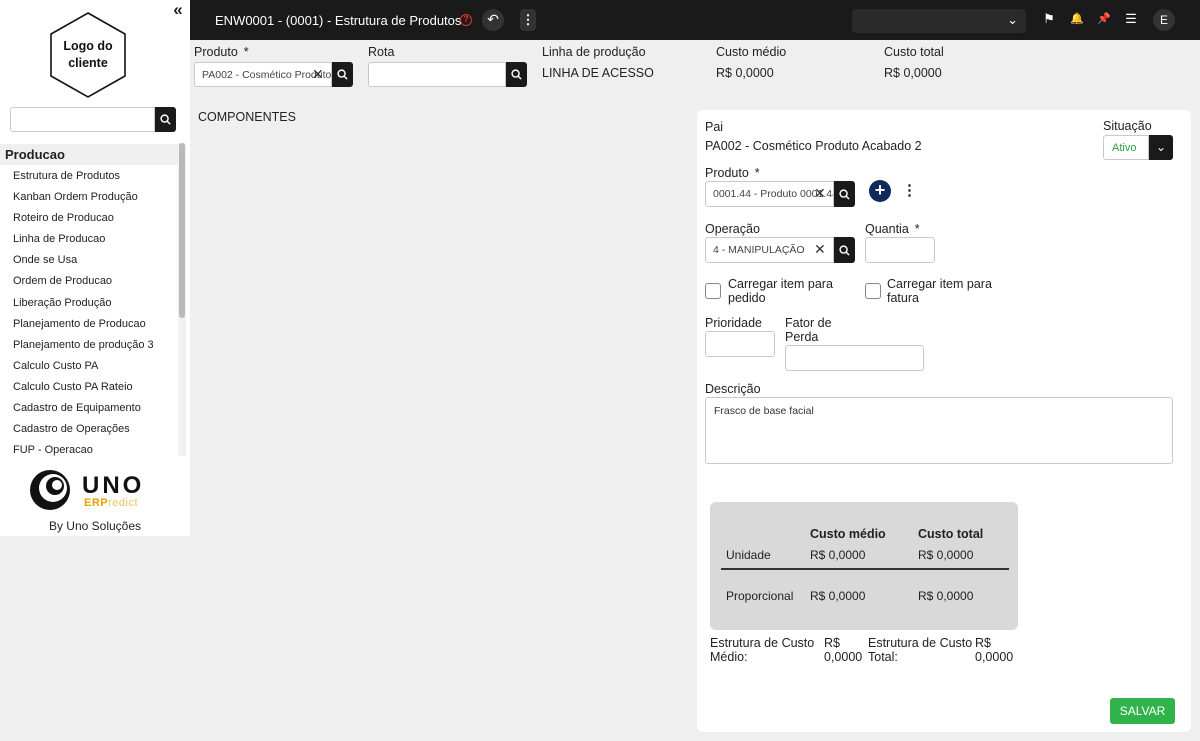  What do you see at coordinates (873, 291) in the screenshot?
I see `carregar-fatura-checkbox` at bounding box center [873, 291].